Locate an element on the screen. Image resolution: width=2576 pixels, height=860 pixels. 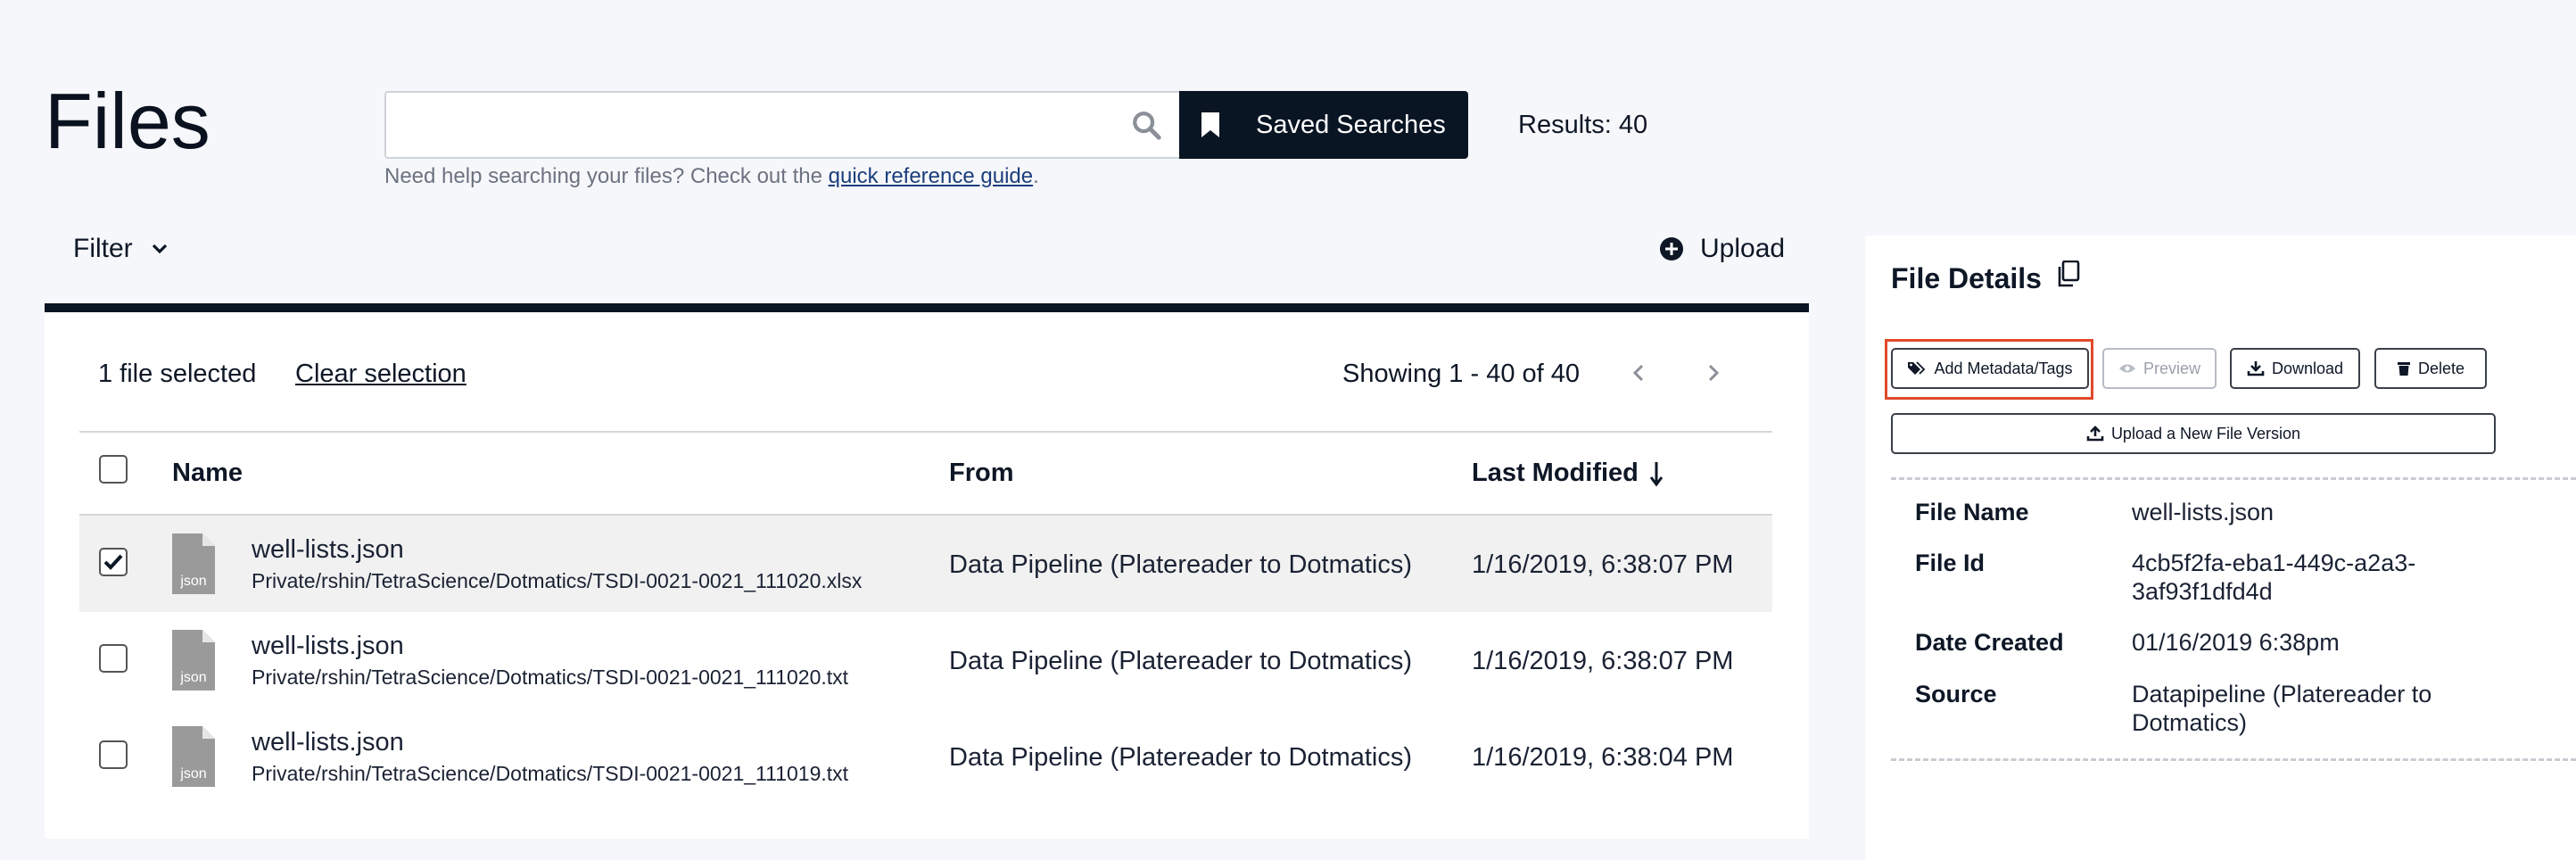
download-button: Download is located at coordinates (2295, 369).